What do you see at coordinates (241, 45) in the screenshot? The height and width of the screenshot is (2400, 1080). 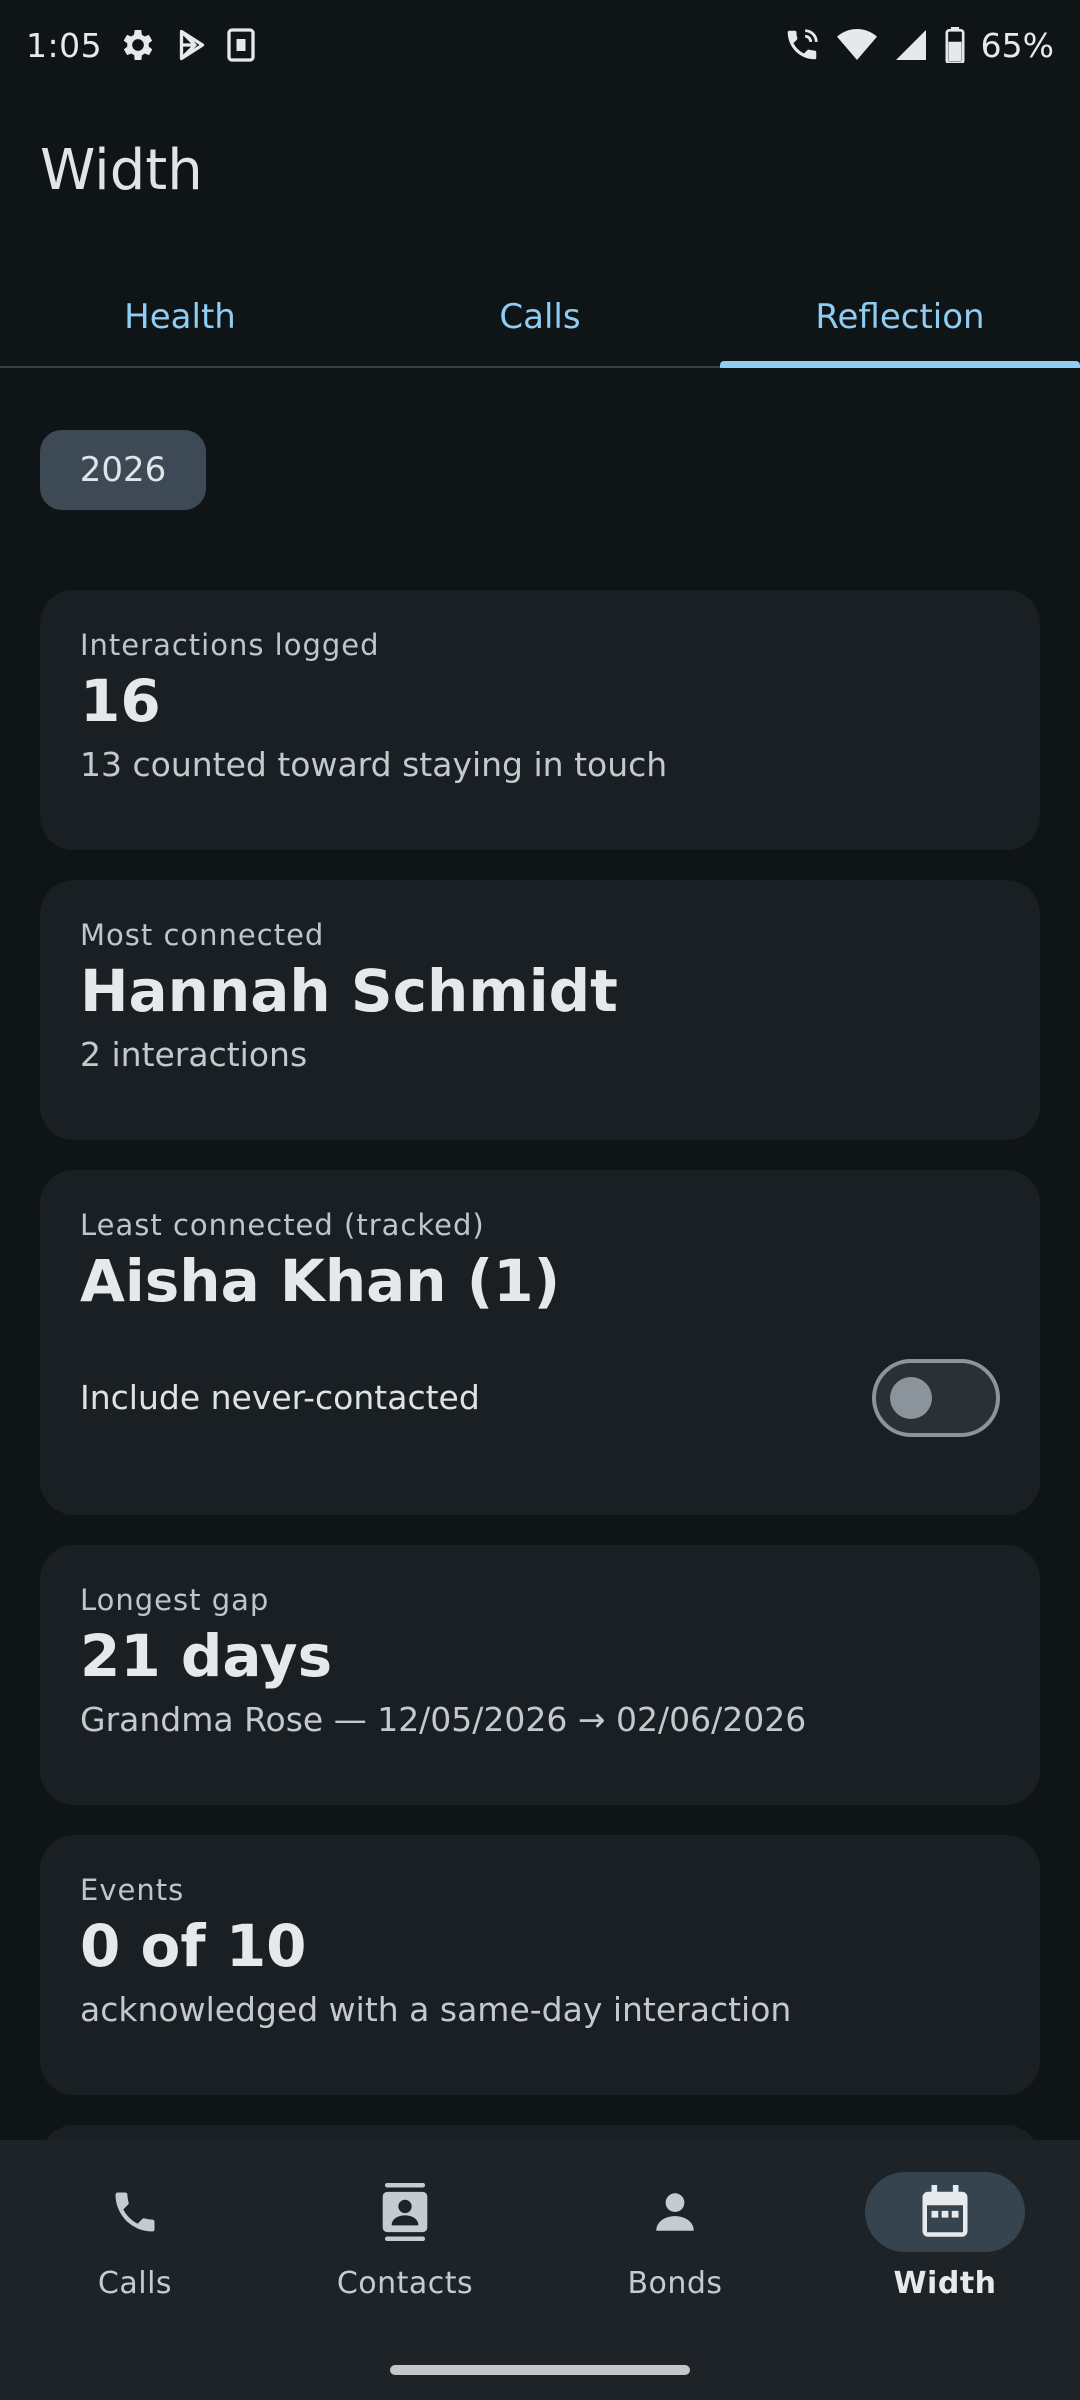 I see `sim-card-icon` at bounding box center [241, 45].